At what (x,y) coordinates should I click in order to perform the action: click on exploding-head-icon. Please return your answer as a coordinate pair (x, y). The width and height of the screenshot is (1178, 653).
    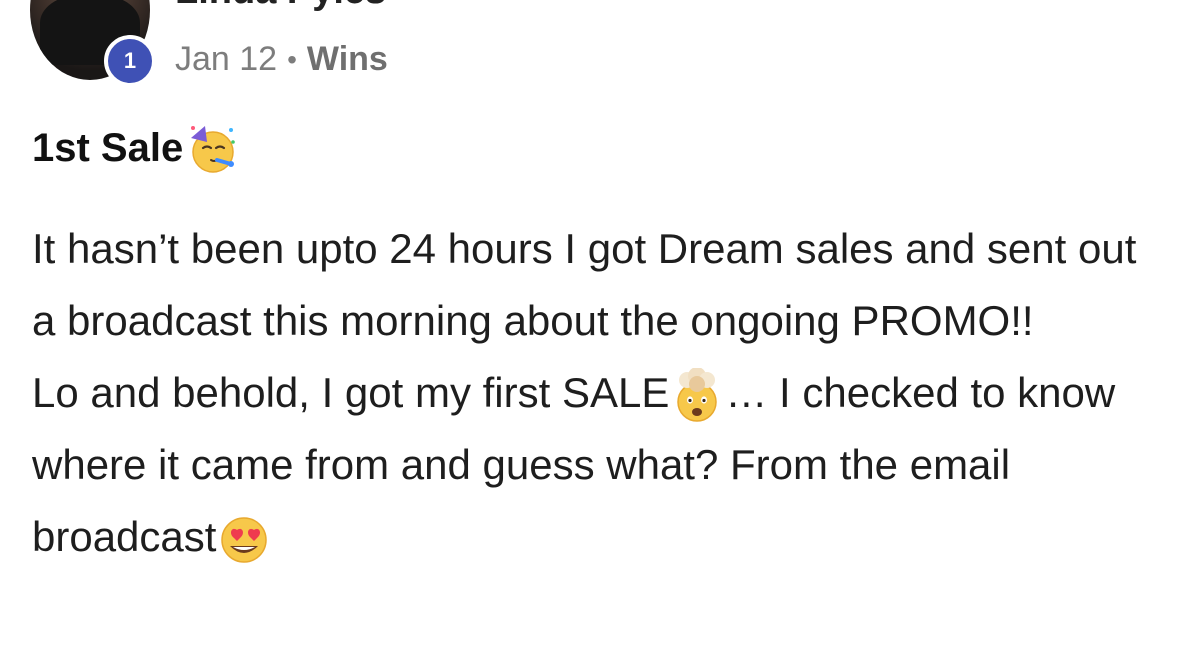
    Looking at the image, I should click on (697, 395).